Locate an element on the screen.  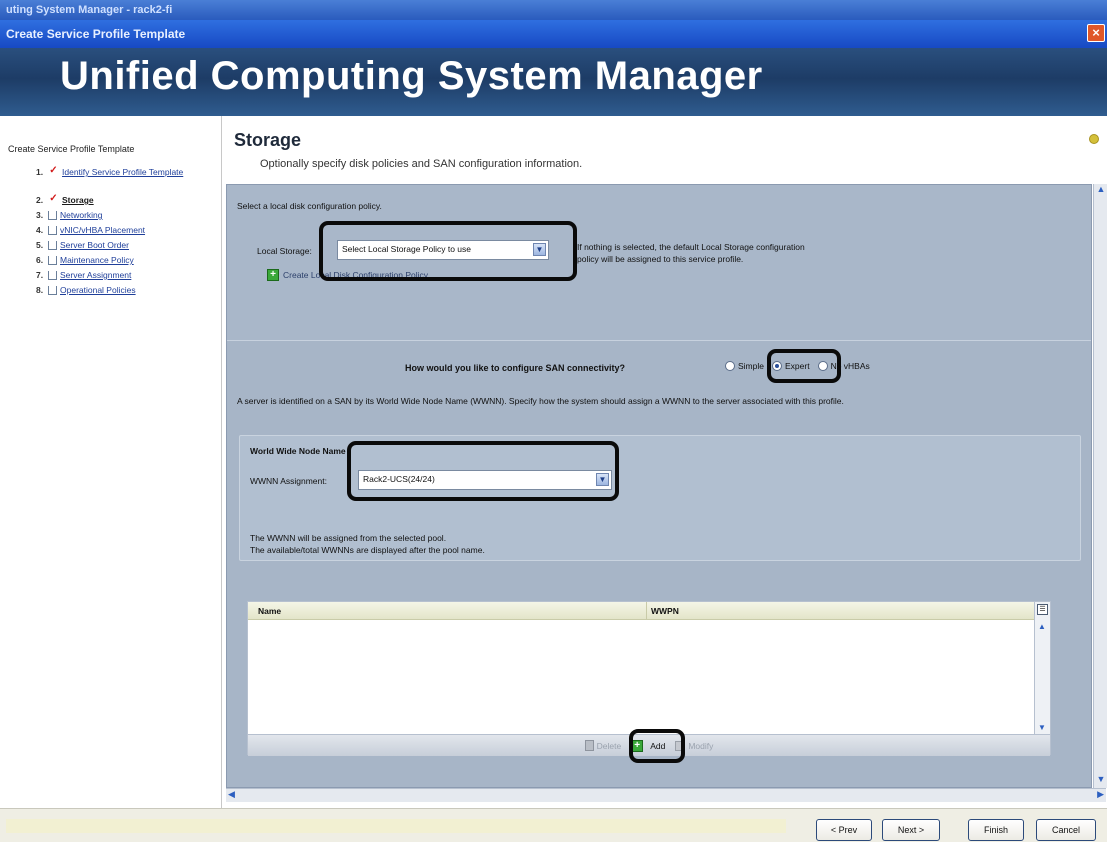
banner: Unified Computing System Manager is located at coordinates (553, 82).